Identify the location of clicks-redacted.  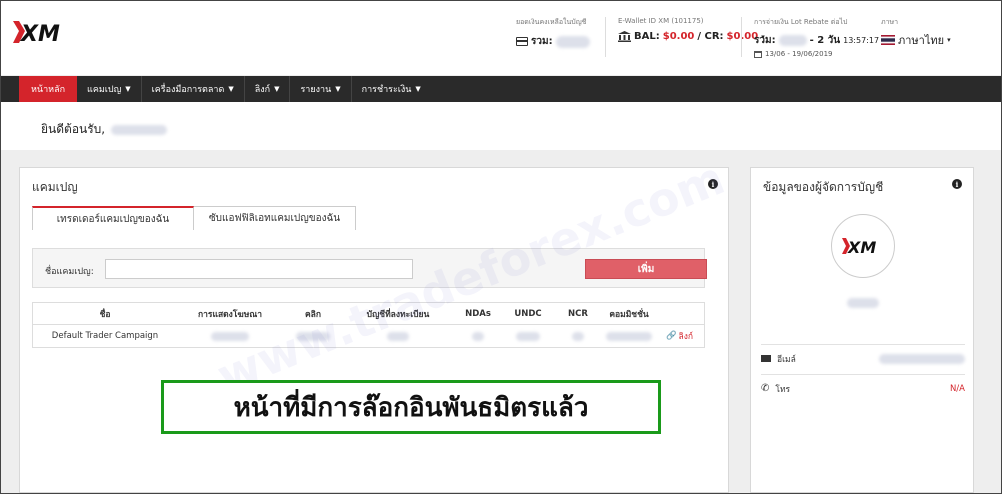
(313, 336).